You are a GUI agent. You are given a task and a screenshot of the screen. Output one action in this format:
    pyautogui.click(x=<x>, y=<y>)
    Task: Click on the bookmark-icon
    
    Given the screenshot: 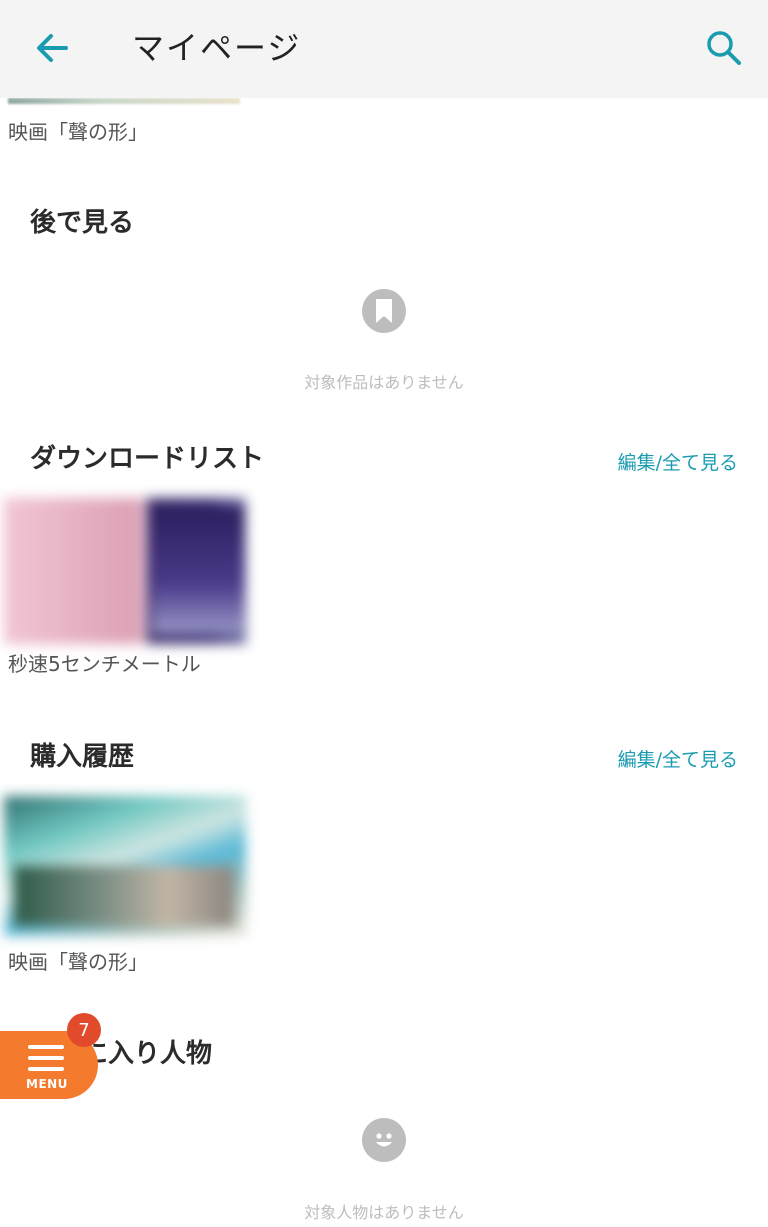 What is the action you would take?
    pyautogui.click(x=384, y=311)
    